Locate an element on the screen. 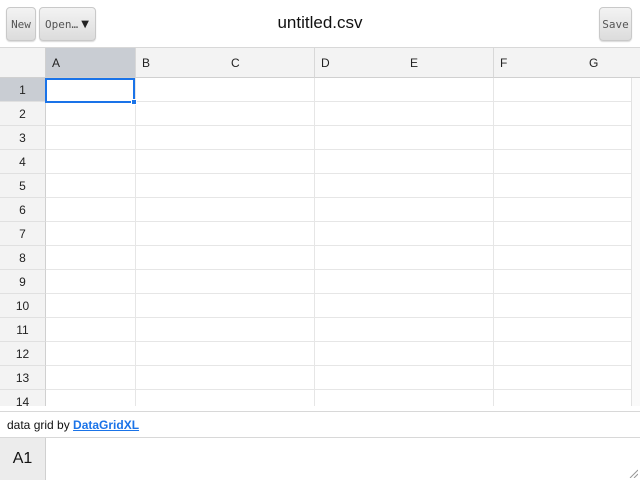 Image resolution: width=640 pixels, height=480 pixels. column-header-a: A is located at coordinates (91, 63).